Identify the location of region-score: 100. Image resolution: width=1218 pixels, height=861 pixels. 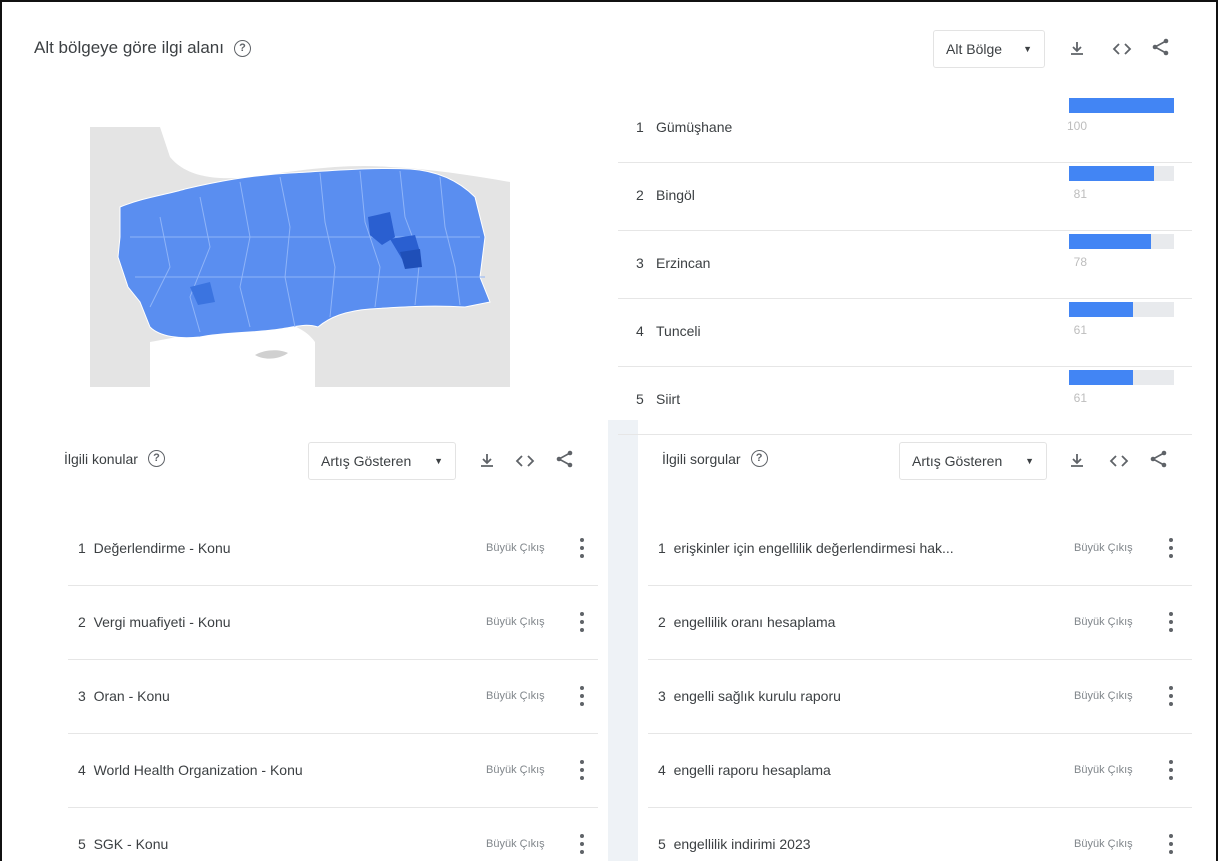
(1076, 126).